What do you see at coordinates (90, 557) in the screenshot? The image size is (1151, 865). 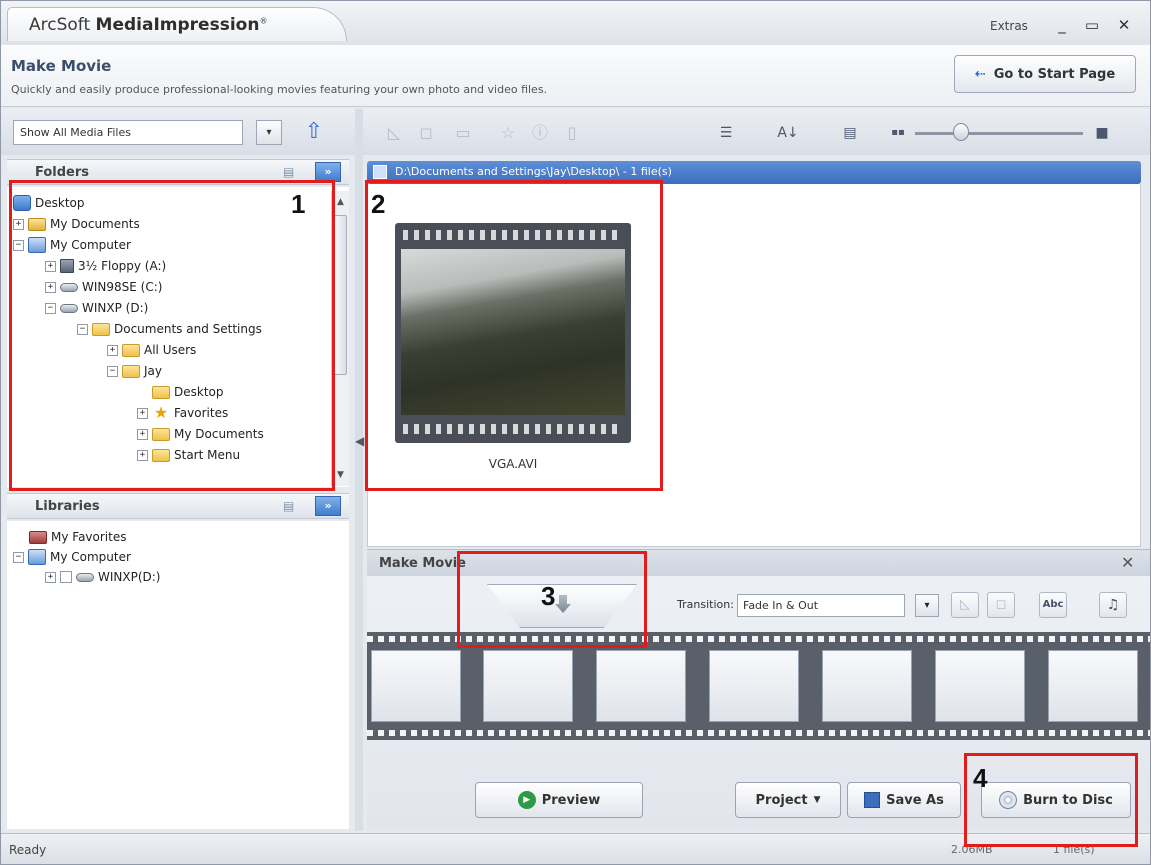 I see `tree-item-label: My Computer` at bounding box center [90, 557].